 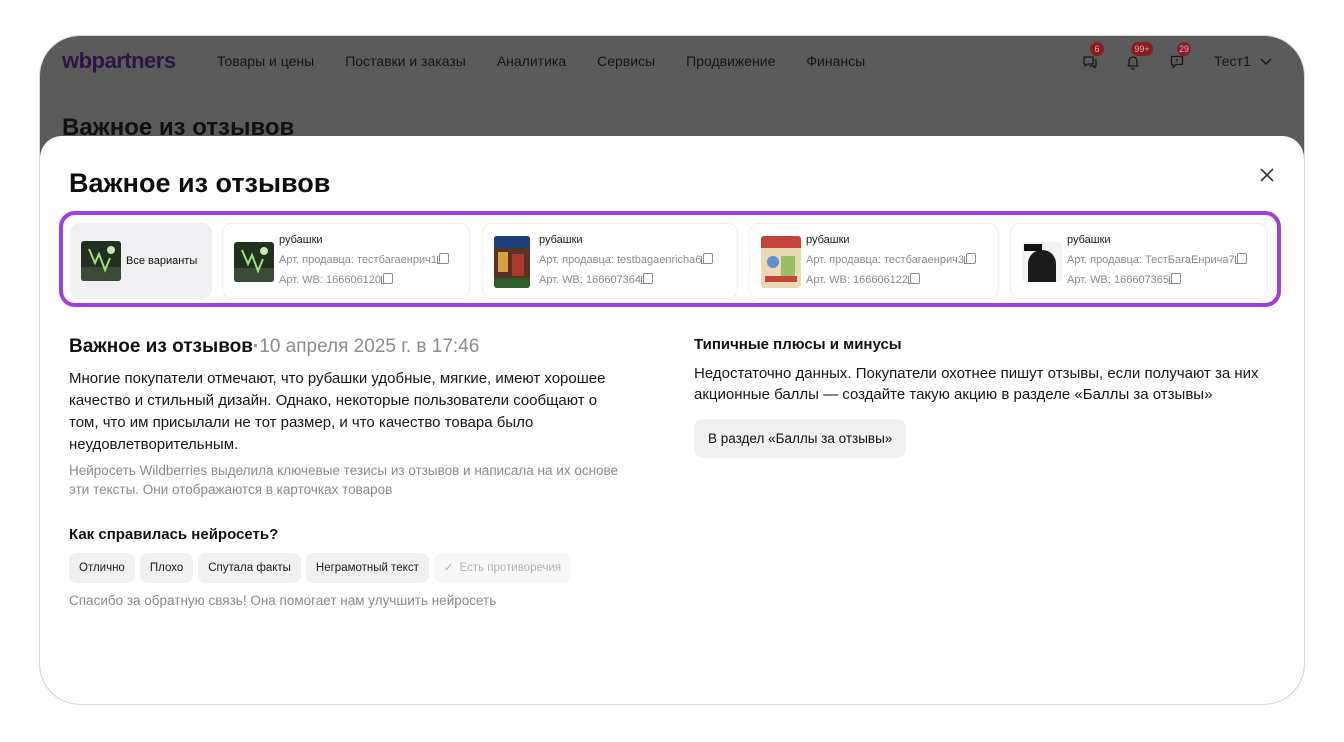 I want to click on check-icon: ✓, so click(x=448, y=568).